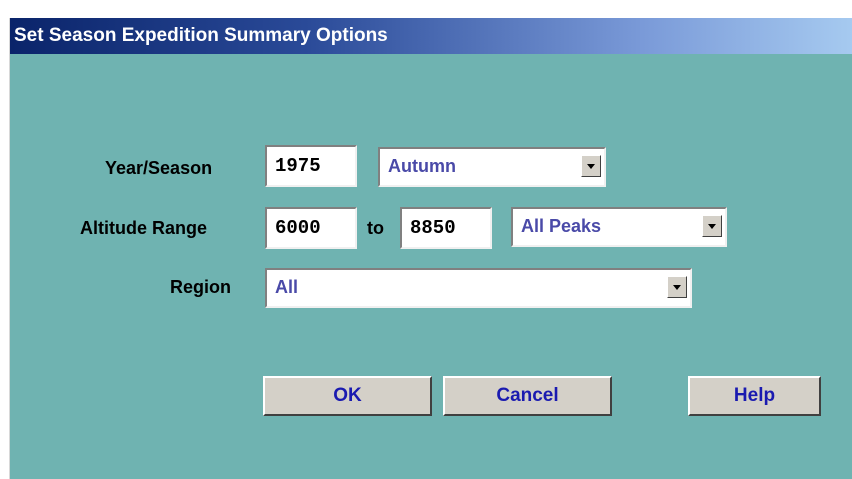 This screenshot has height=479, width=852. I want to click on season-select: Autumn, so click(492, 167).